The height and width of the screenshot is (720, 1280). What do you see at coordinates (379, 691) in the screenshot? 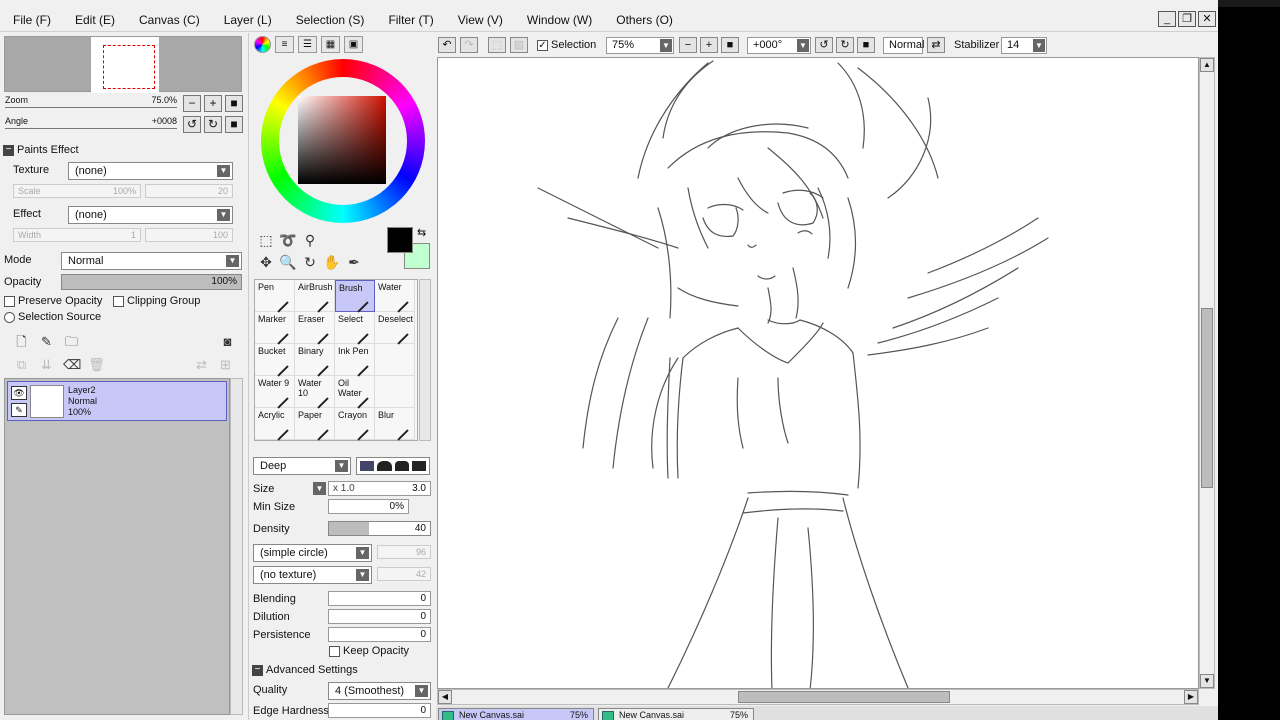
I see `quality-select: 4 (Smoothest) ▼` at bounding box center [379, 691].